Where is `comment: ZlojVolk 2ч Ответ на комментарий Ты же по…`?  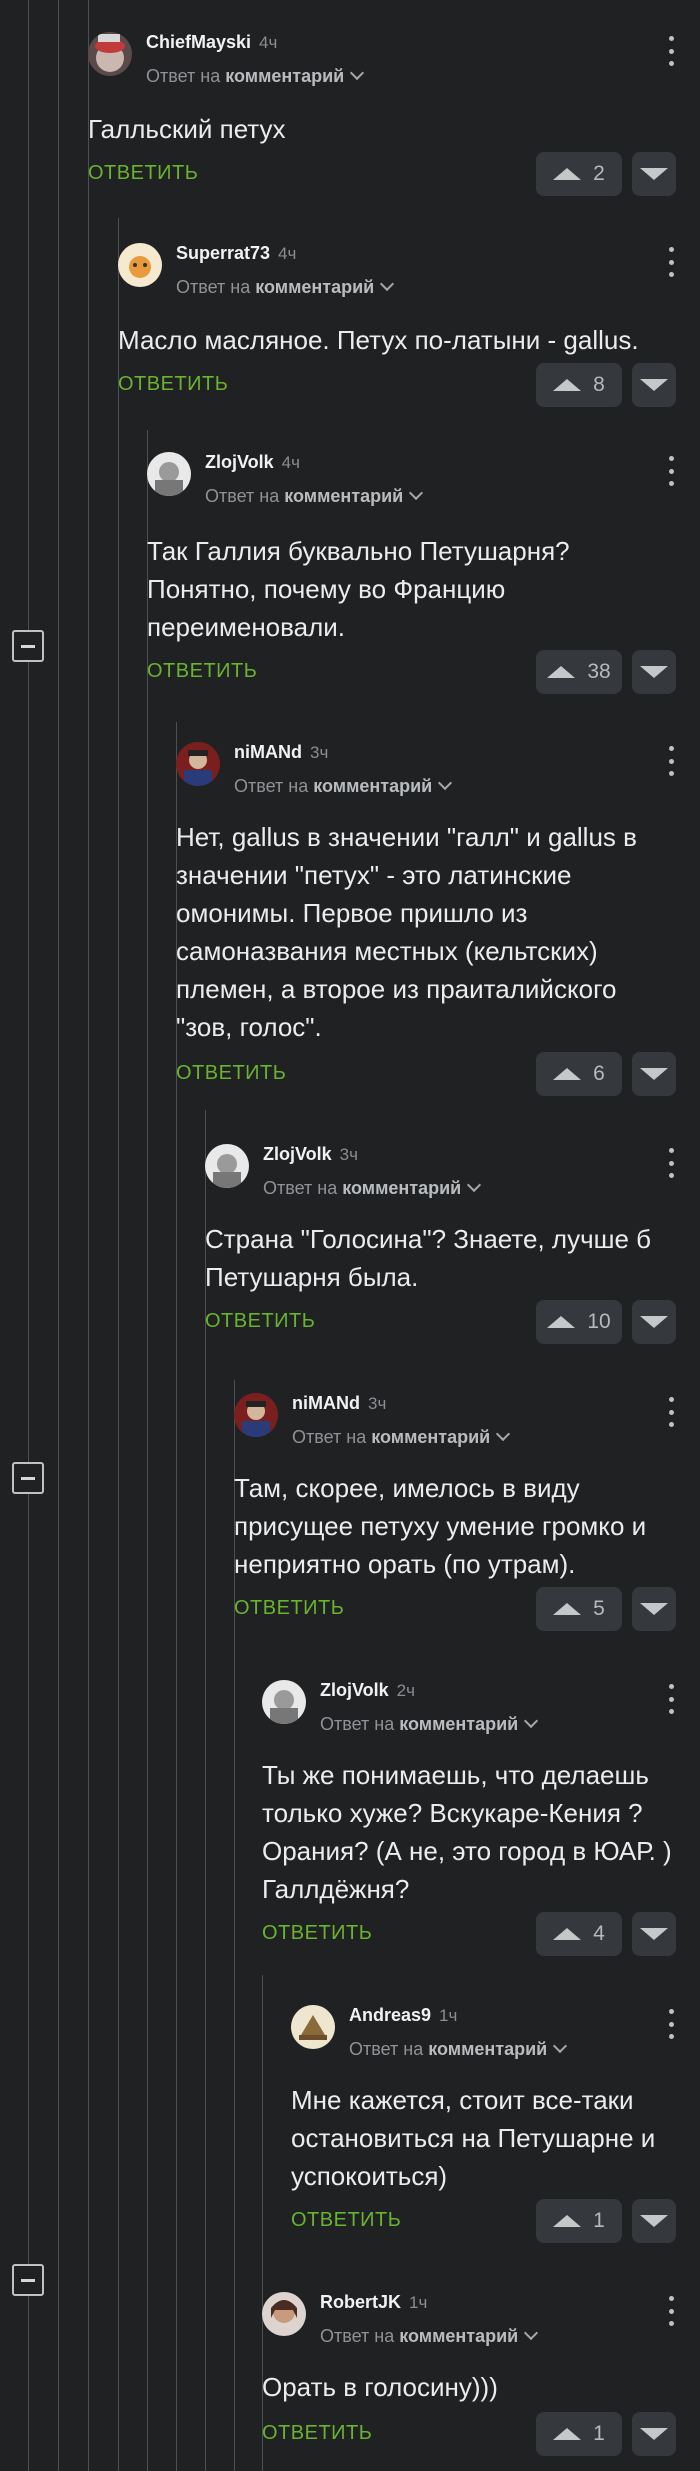 comment: ZlojVolk 2ч Ответ на комментарий Ты же по… is located at coordinates (481, 1820).